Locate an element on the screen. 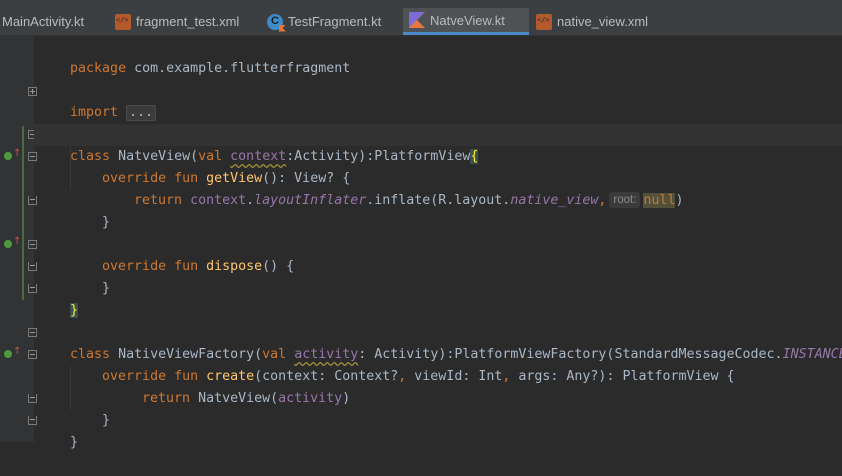  tab-mainactivity: MainActivity.kt is located at coordinates (50, 21).